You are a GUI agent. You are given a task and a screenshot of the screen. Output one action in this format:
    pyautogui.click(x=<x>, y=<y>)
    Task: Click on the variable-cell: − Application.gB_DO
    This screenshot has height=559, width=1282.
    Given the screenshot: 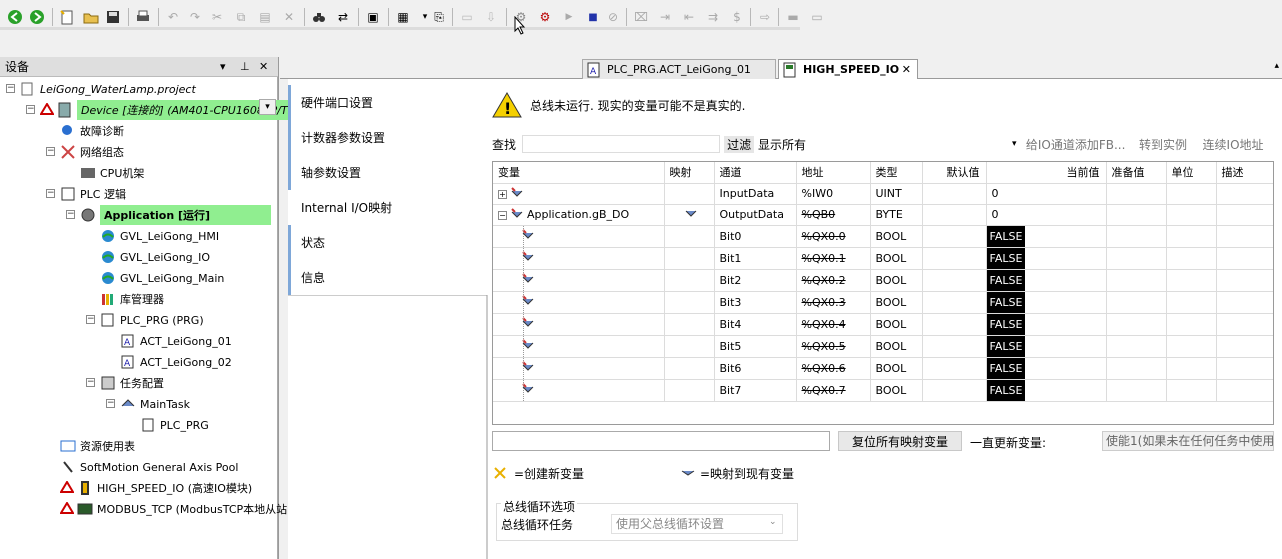 What is the action you would take?
    pyautogui.click(x=579, y=215)
    